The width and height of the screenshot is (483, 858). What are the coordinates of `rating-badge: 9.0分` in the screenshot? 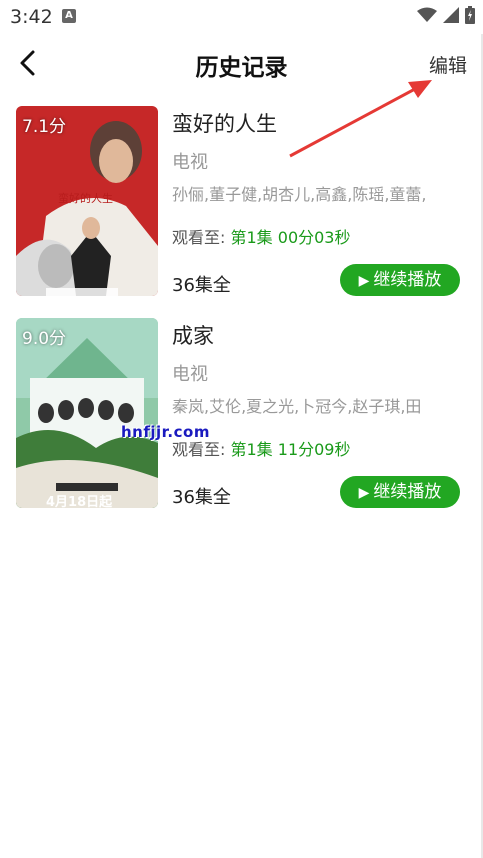 It's located at (44, 339).